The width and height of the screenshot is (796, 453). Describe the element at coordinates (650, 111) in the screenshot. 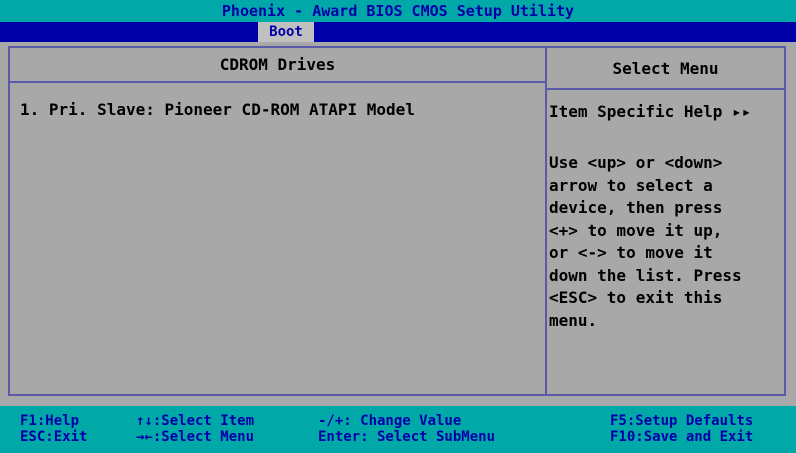

I see `item-specific-help-title: Item Specific Help ▸▸` at that location.